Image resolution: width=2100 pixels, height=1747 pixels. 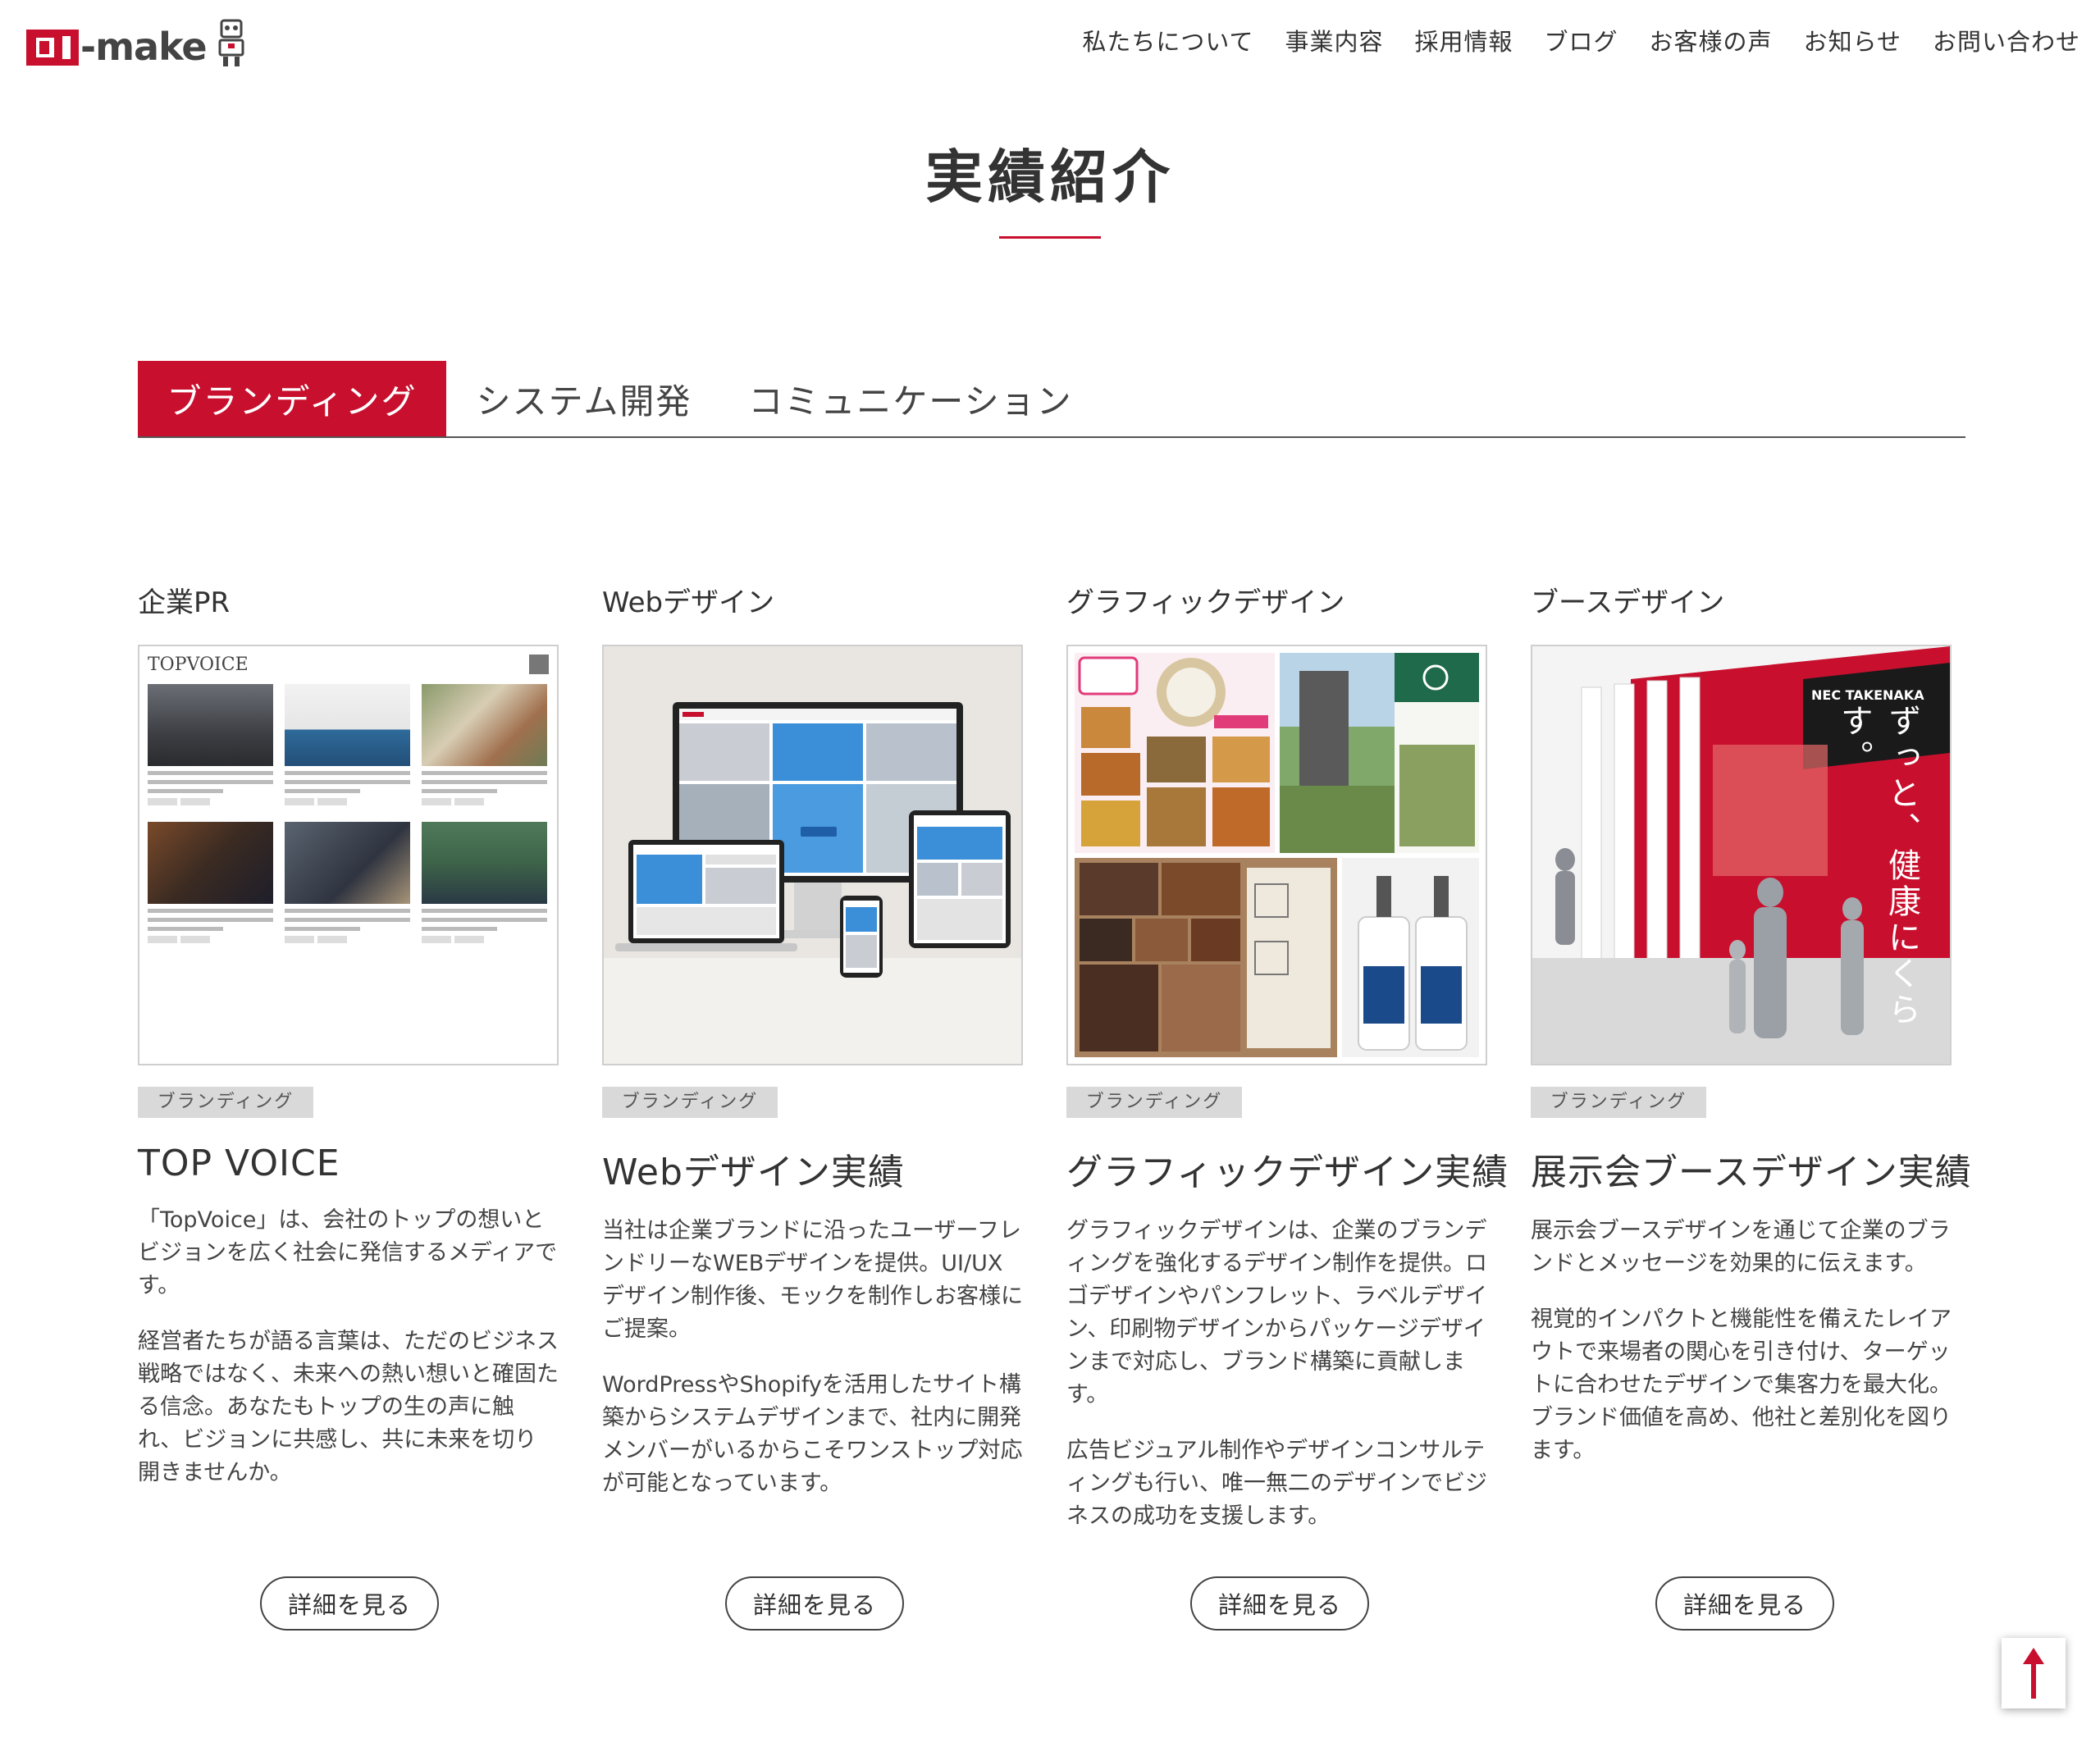 I want to click on page-title: 実績紹介, so click(x=1050, y=177).